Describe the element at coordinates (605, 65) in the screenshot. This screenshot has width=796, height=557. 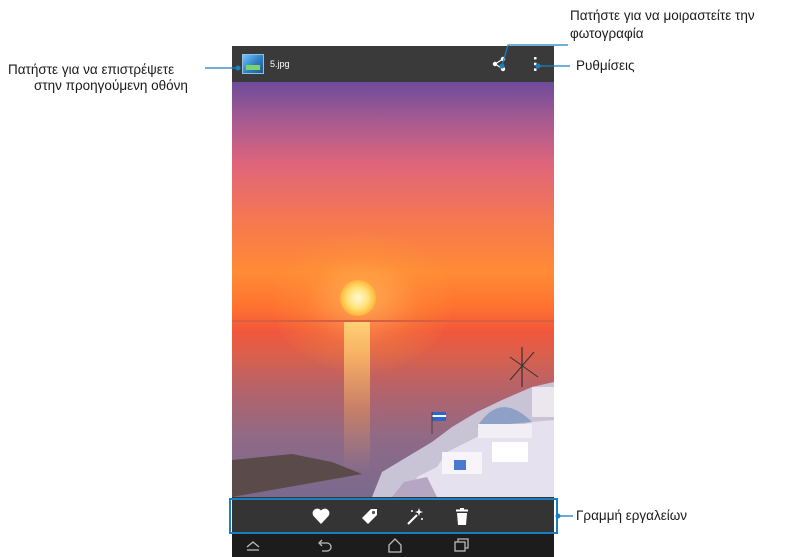
I see `callout-settings: Ρυθμίσεις` at that location.